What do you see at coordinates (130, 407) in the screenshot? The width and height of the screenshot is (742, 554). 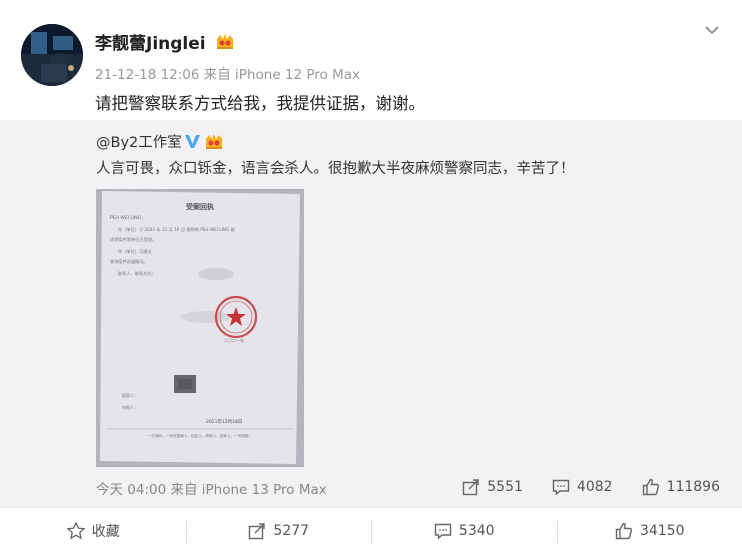 I see `doc-receiver-line-2: 申报人：` at bounding box center [130, 407].